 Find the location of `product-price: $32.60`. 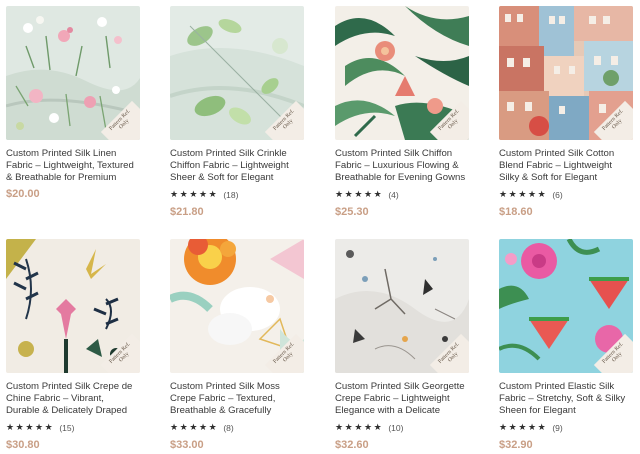

product-price: $32.60 is located at coordinates (352, 445).